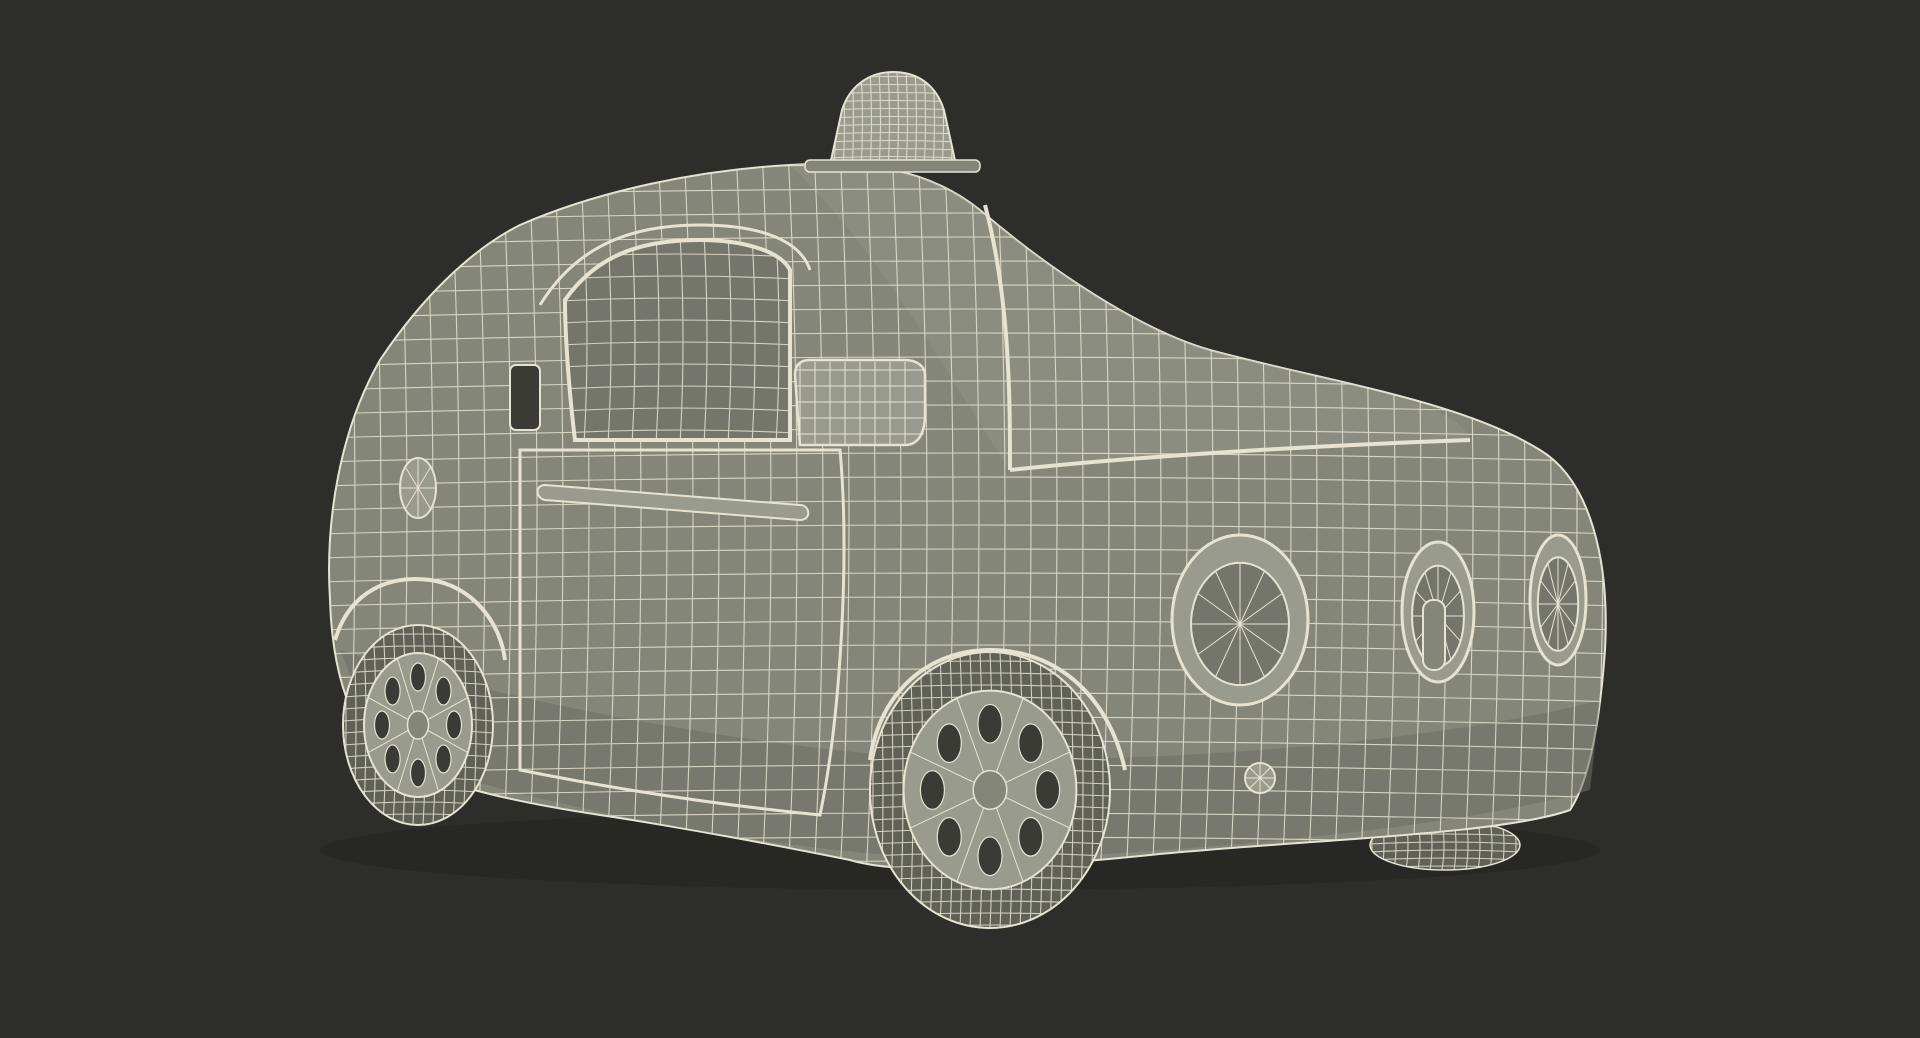 This screenshot has height=1038, width=1920. I want to click on roof-sensor-dome, so click(892, 121).